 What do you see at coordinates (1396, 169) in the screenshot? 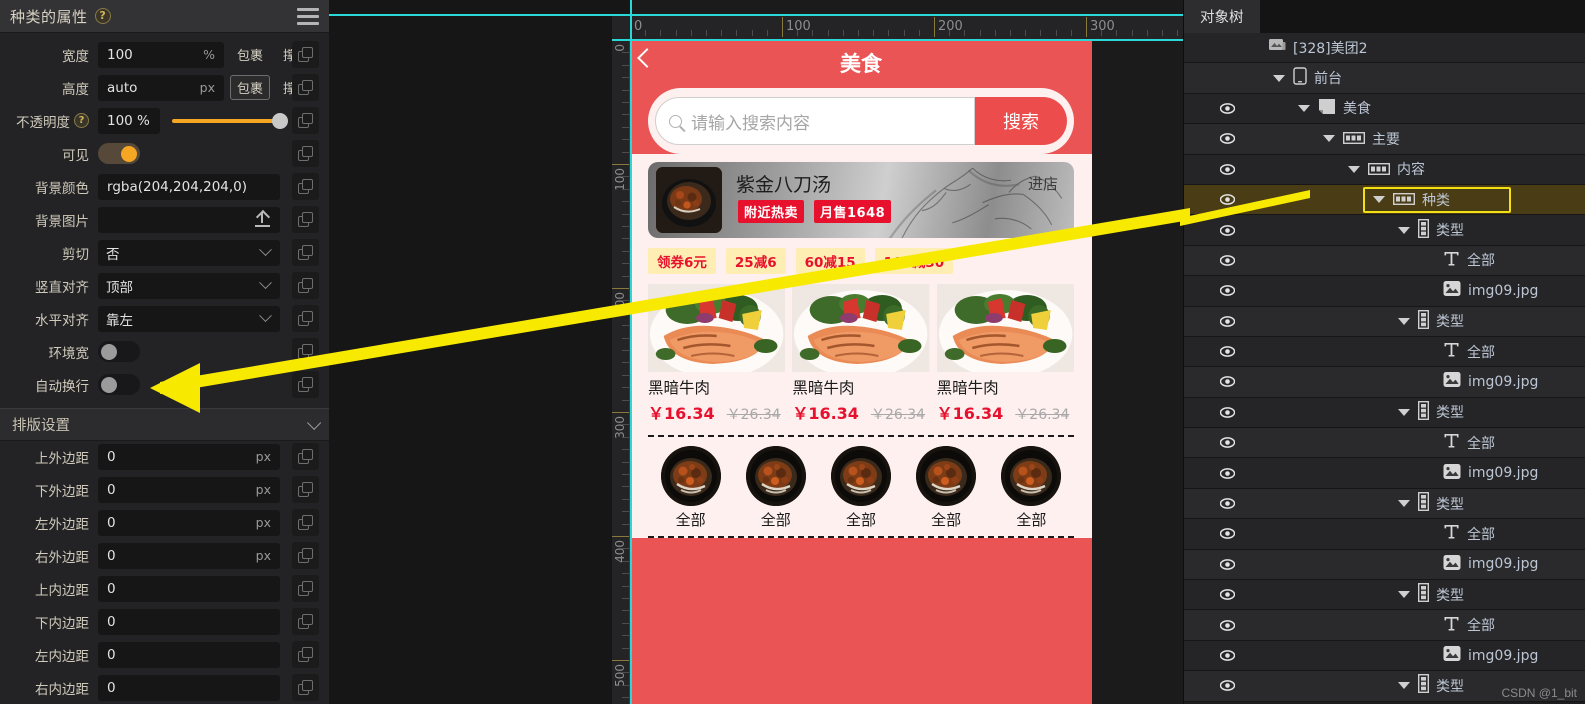
I see `tree-node: 内容` at bounding box center [1396, 169].